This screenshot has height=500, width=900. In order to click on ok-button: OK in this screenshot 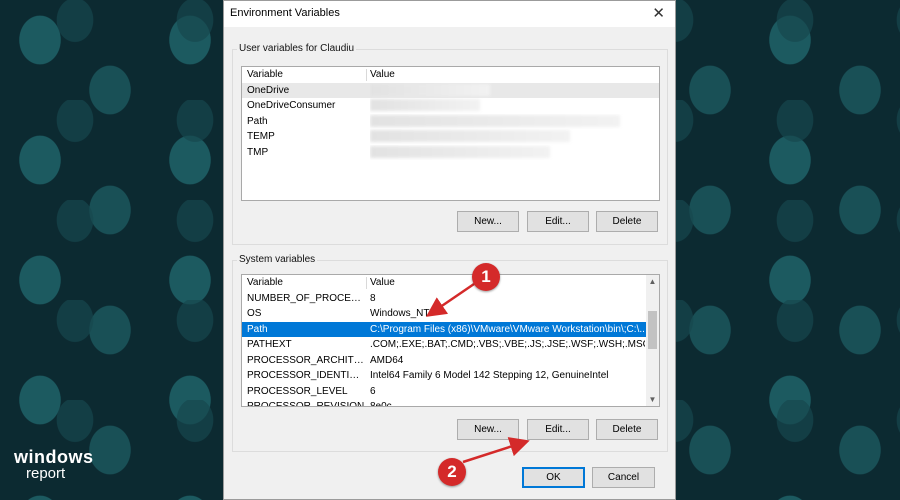, I will do `click(553, 477)`.